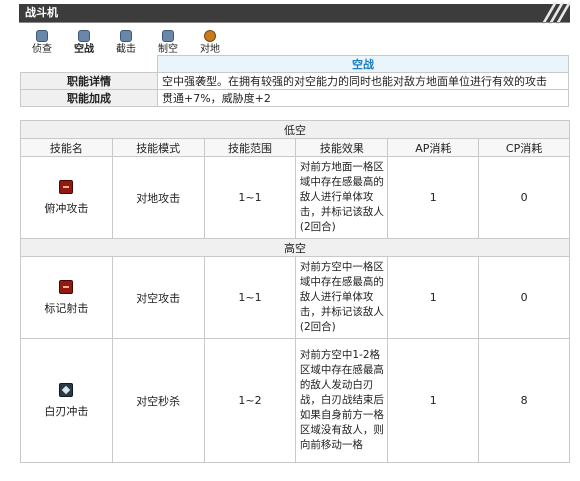  What do you see at coordinates (66, 208) in the screenshot?
I see `skill-name: 俯冲攻击` at bounding box center [66, 208].